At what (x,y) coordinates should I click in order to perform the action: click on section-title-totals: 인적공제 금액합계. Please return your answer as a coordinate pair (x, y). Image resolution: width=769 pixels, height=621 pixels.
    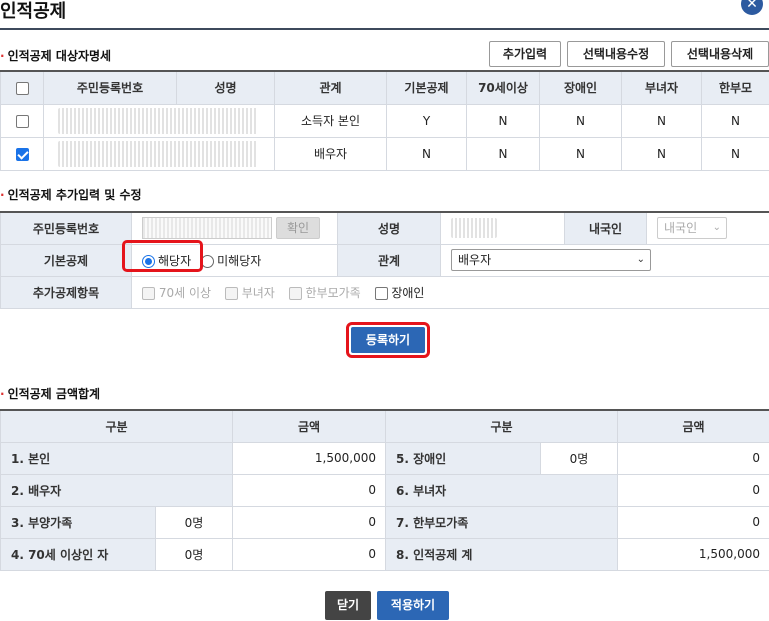
    Looking at the image, I should click on (50, 393).